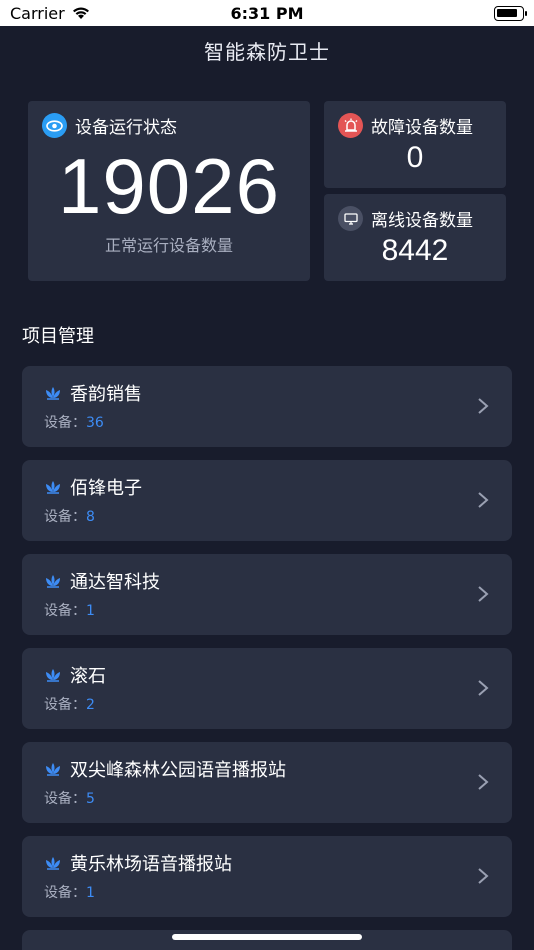 The width and height of the screenshot is (534, 950). I want to click on fault-device-count: 0, so click(415, 157).